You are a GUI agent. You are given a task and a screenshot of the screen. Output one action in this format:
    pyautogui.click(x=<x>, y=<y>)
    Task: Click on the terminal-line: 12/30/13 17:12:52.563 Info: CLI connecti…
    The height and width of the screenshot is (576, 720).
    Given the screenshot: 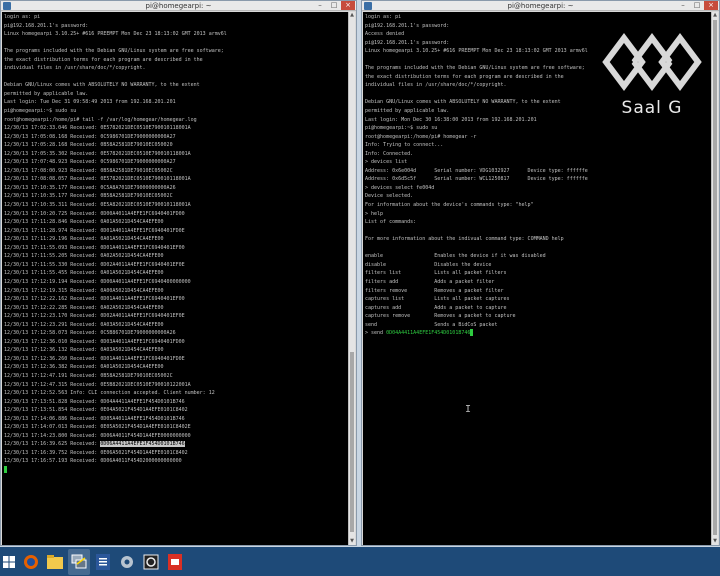 What is the action you would take?
    pyautogui.click(x=109, y=393)
    